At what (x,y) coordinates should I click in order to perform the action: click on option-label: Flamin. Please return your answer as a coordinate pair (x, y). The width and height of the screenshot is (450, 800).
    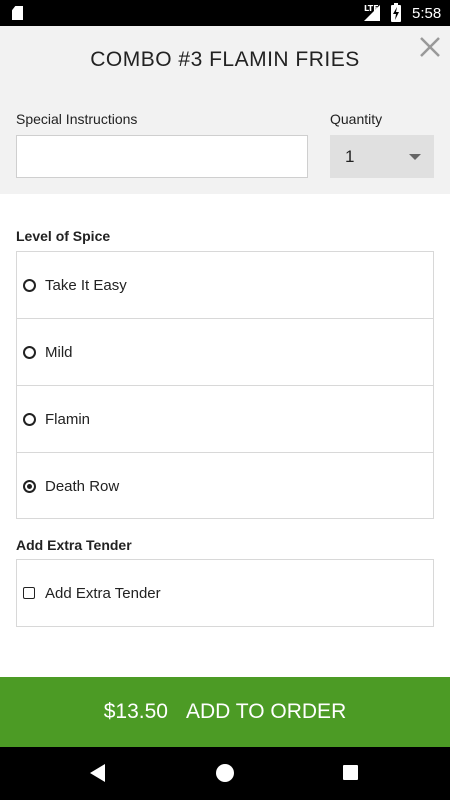
    Looking at the image, I should click on (68, 419).